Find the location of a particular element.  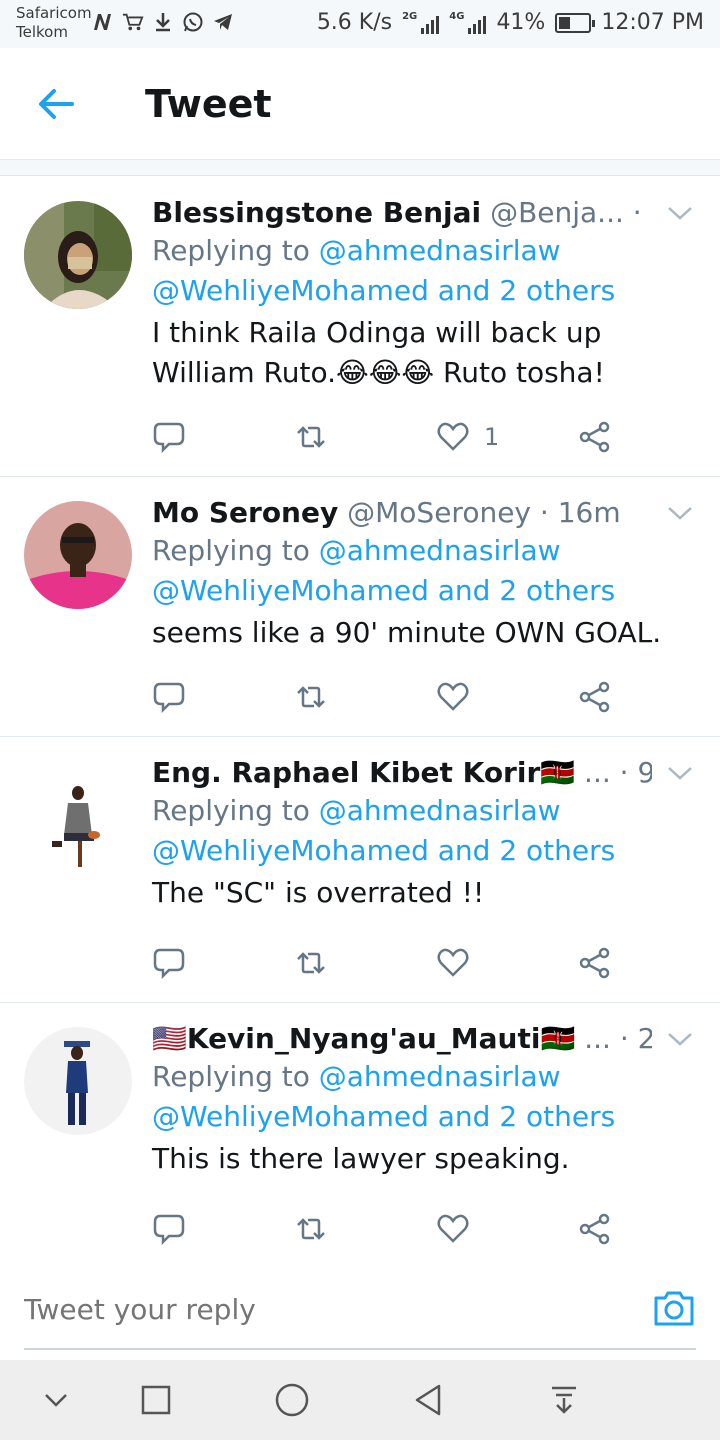

user-name: Blessingstone Benjai is located at coordinates (316, 212).